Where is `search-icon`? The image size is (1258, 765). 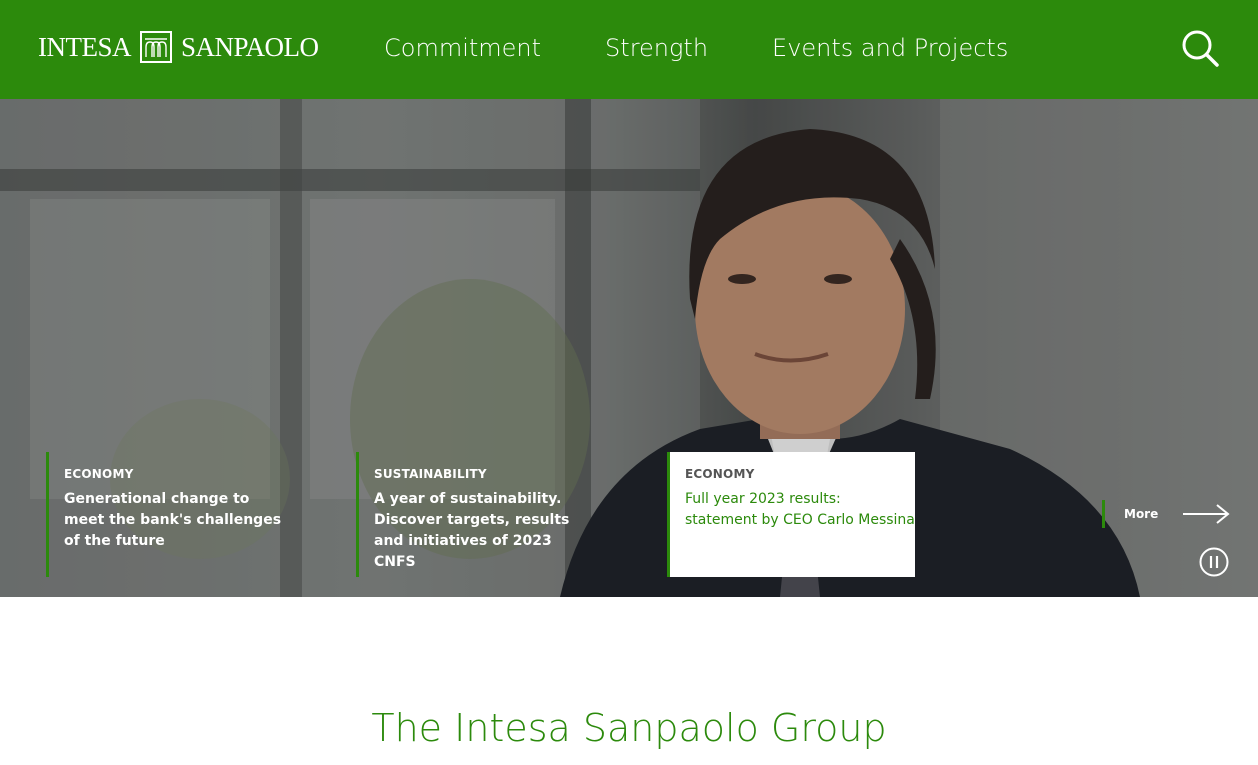 search-icon is located at coordinates (1200, 48).